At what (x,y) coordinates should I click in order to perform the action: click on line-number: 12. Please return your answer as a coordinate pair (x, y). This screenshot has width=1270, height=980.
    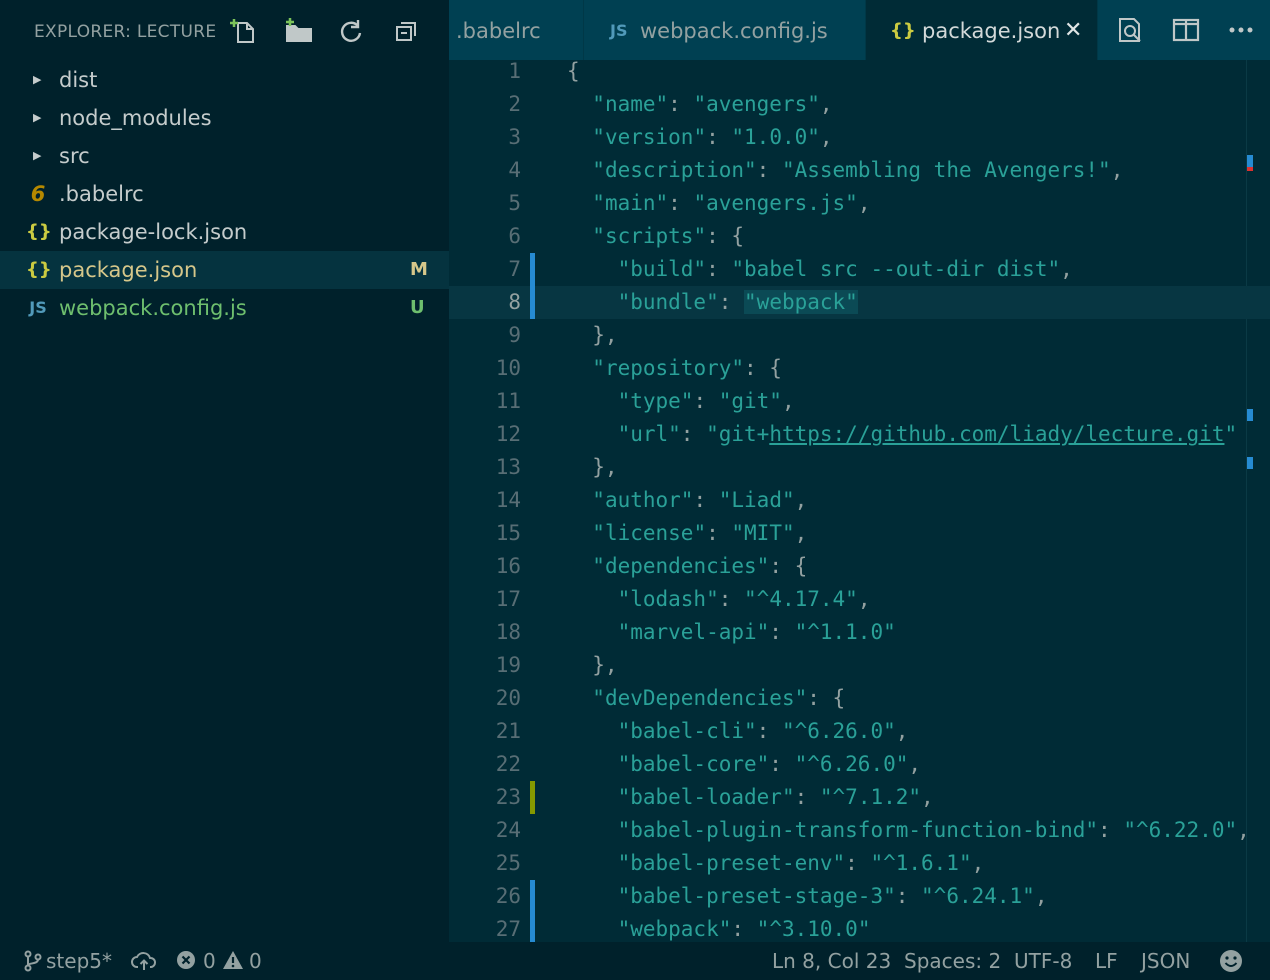
    Looking at the image, I should click on (508, 434).